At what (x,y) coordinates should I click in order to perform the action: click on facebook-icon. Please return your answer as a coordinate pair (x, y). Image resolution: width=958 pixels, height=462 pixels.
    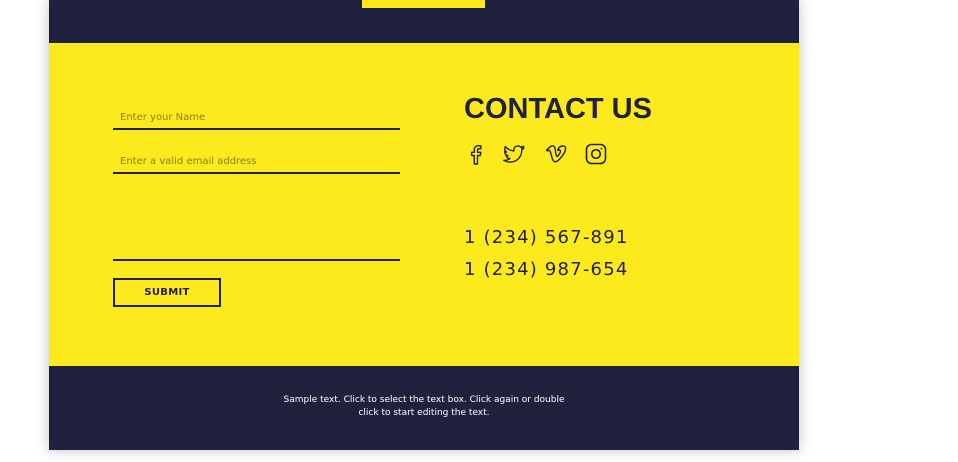
    Looking at the image, I should click on (476, 154).